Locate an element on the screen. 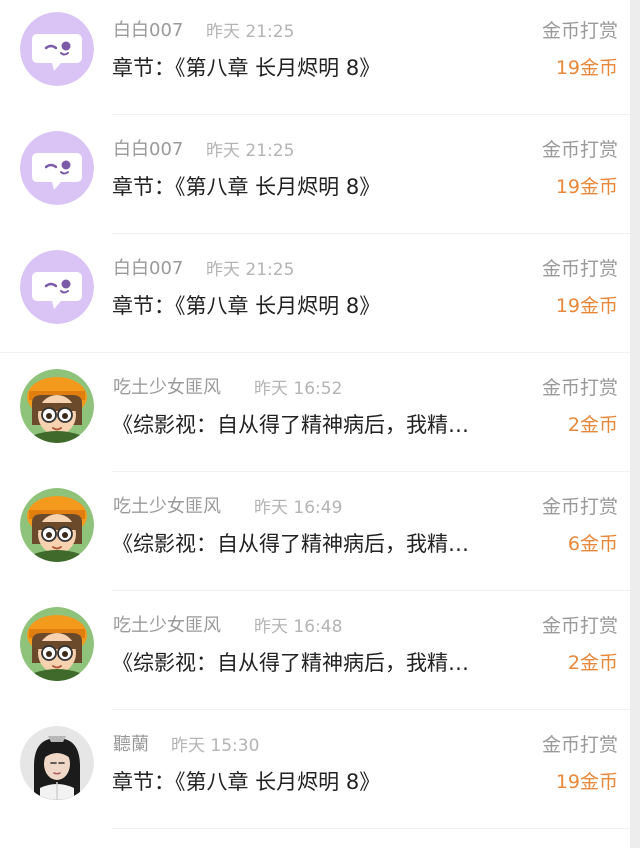 The width and height of the screenshot is (640, 848). scrollbar is located at coordinates (635, 424).